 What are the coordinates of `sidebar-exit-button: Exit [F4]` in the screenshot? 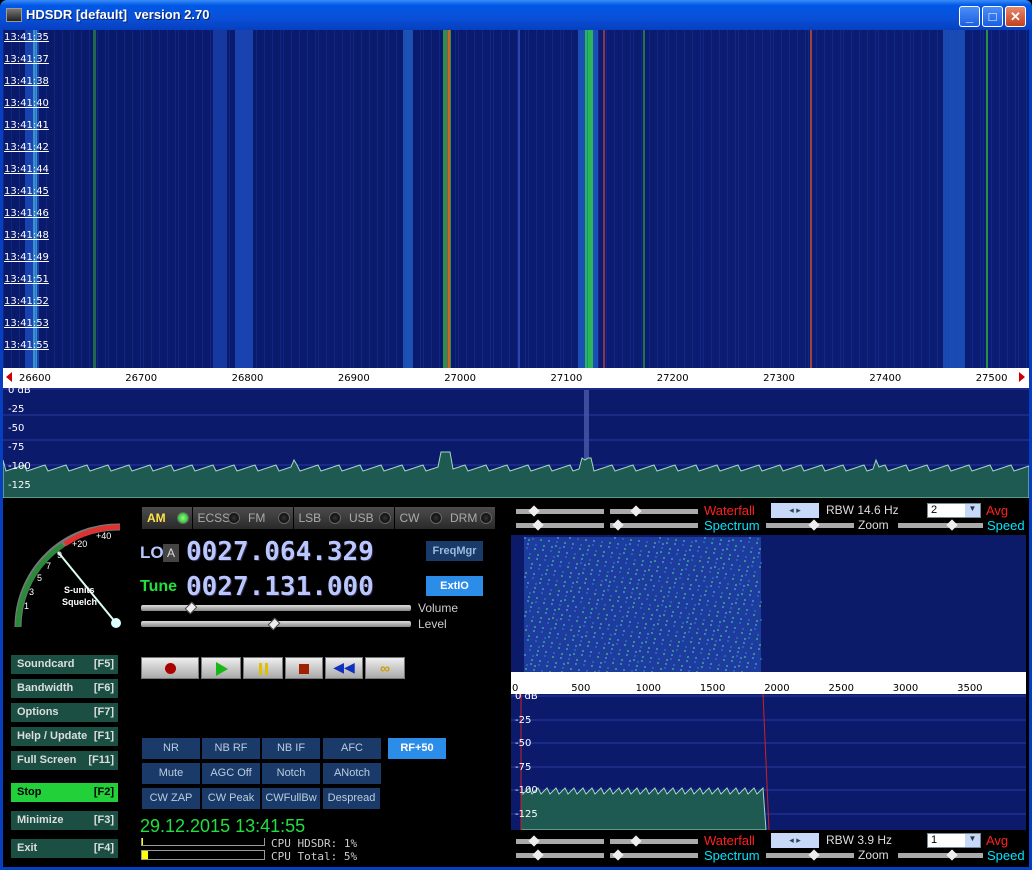 It's located at (64, 848).